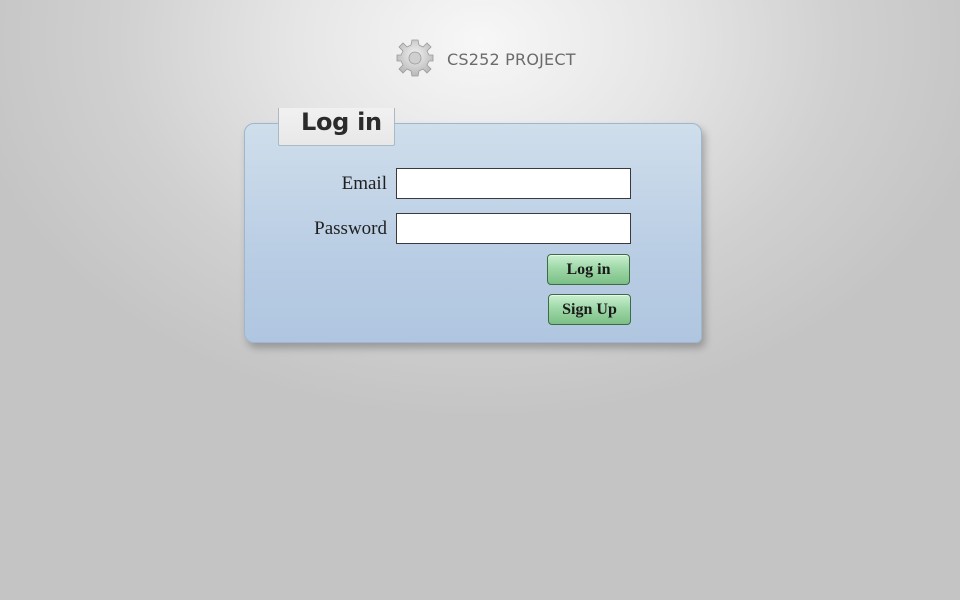  I want to click on email-label: Email, so click(364, 183).